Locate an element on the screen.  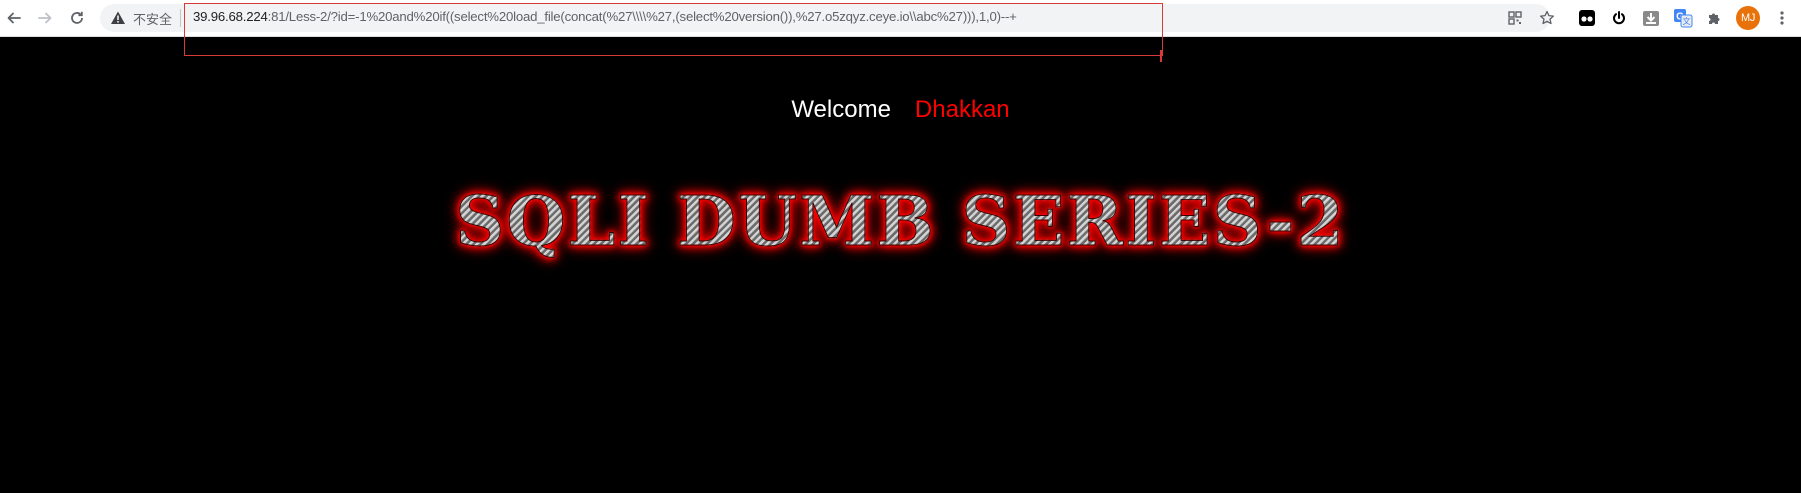
tampermonkey-icon is located at coordinates (1587, 18).